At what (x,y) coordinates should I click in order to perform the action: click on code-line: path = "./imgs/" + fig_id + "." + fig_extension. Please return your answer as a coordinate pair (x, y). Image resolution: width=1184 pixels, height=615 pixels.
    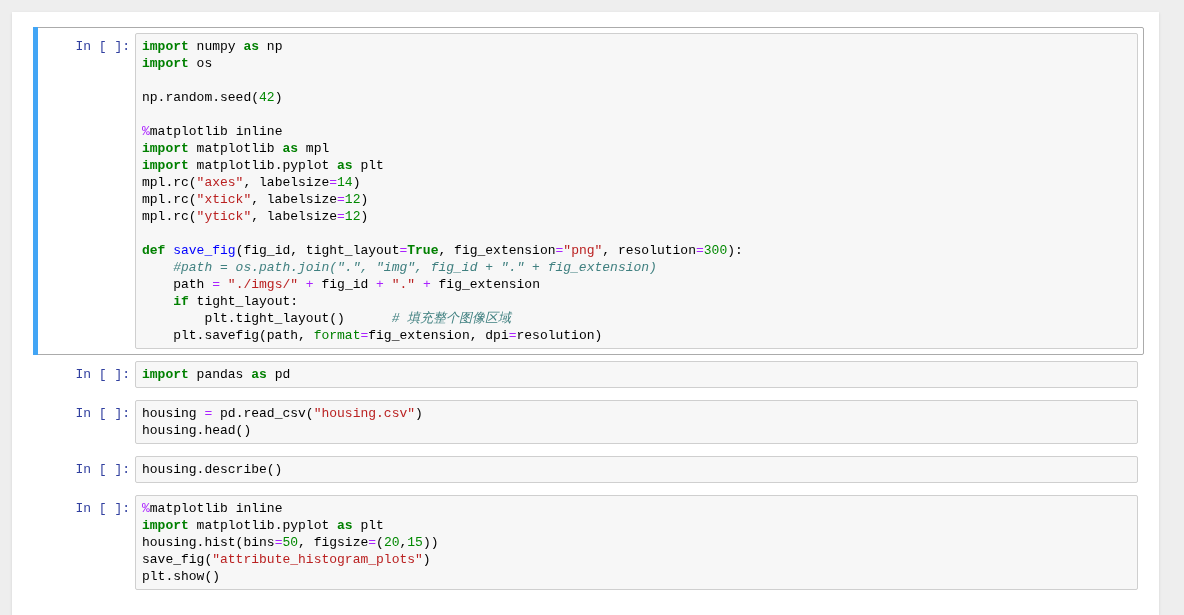
    Looking at the image, I should click on (356, 284).